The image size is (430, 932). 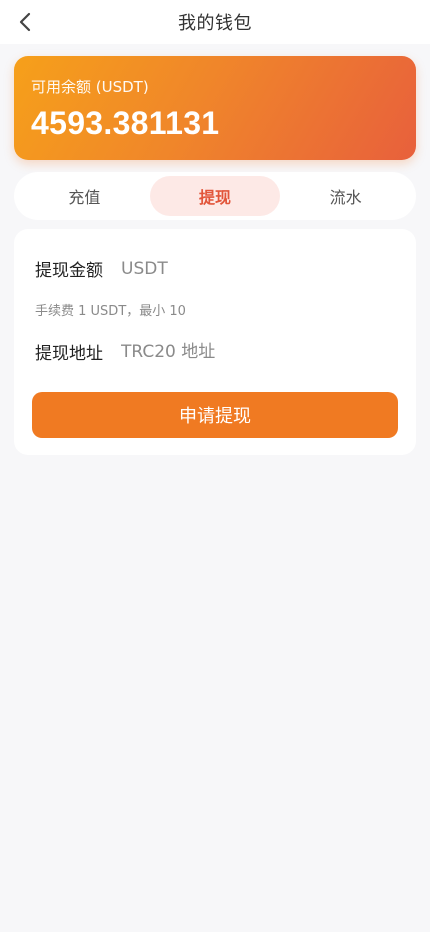 What do you see at coordinates (110, 311) in the screenshot?
I see `fee-note: 手续费 1 USDT，最小 10` at bounding box center [110, 311].